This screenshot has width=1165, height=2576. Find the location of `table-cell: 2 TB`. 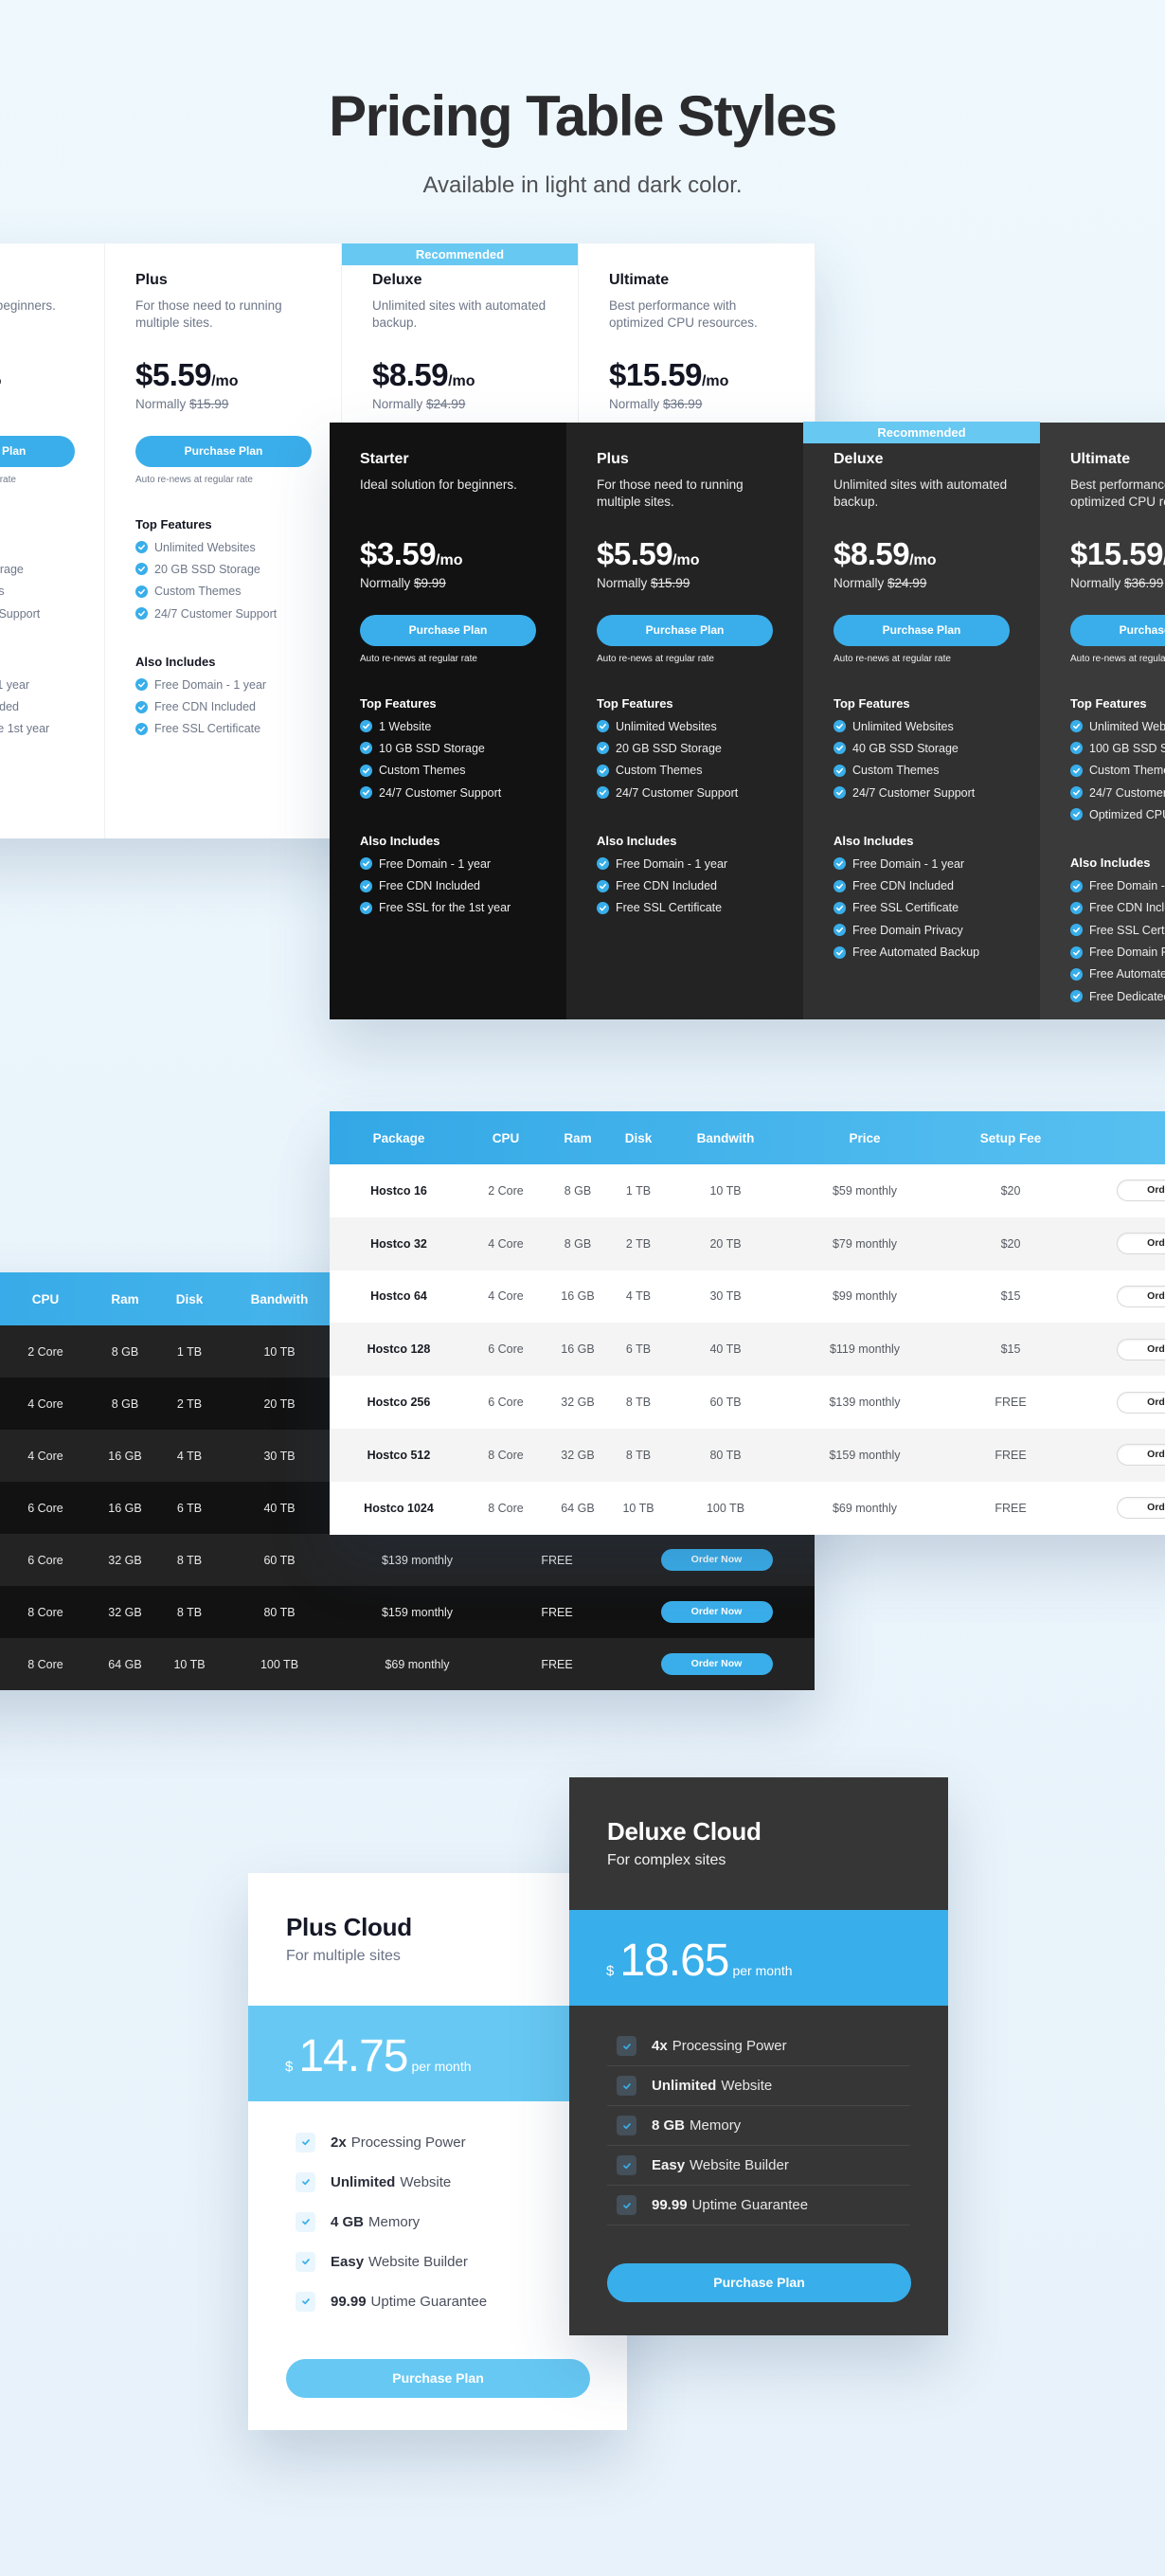

table-cell: 2 TB is located at coordinates (189, 1403).